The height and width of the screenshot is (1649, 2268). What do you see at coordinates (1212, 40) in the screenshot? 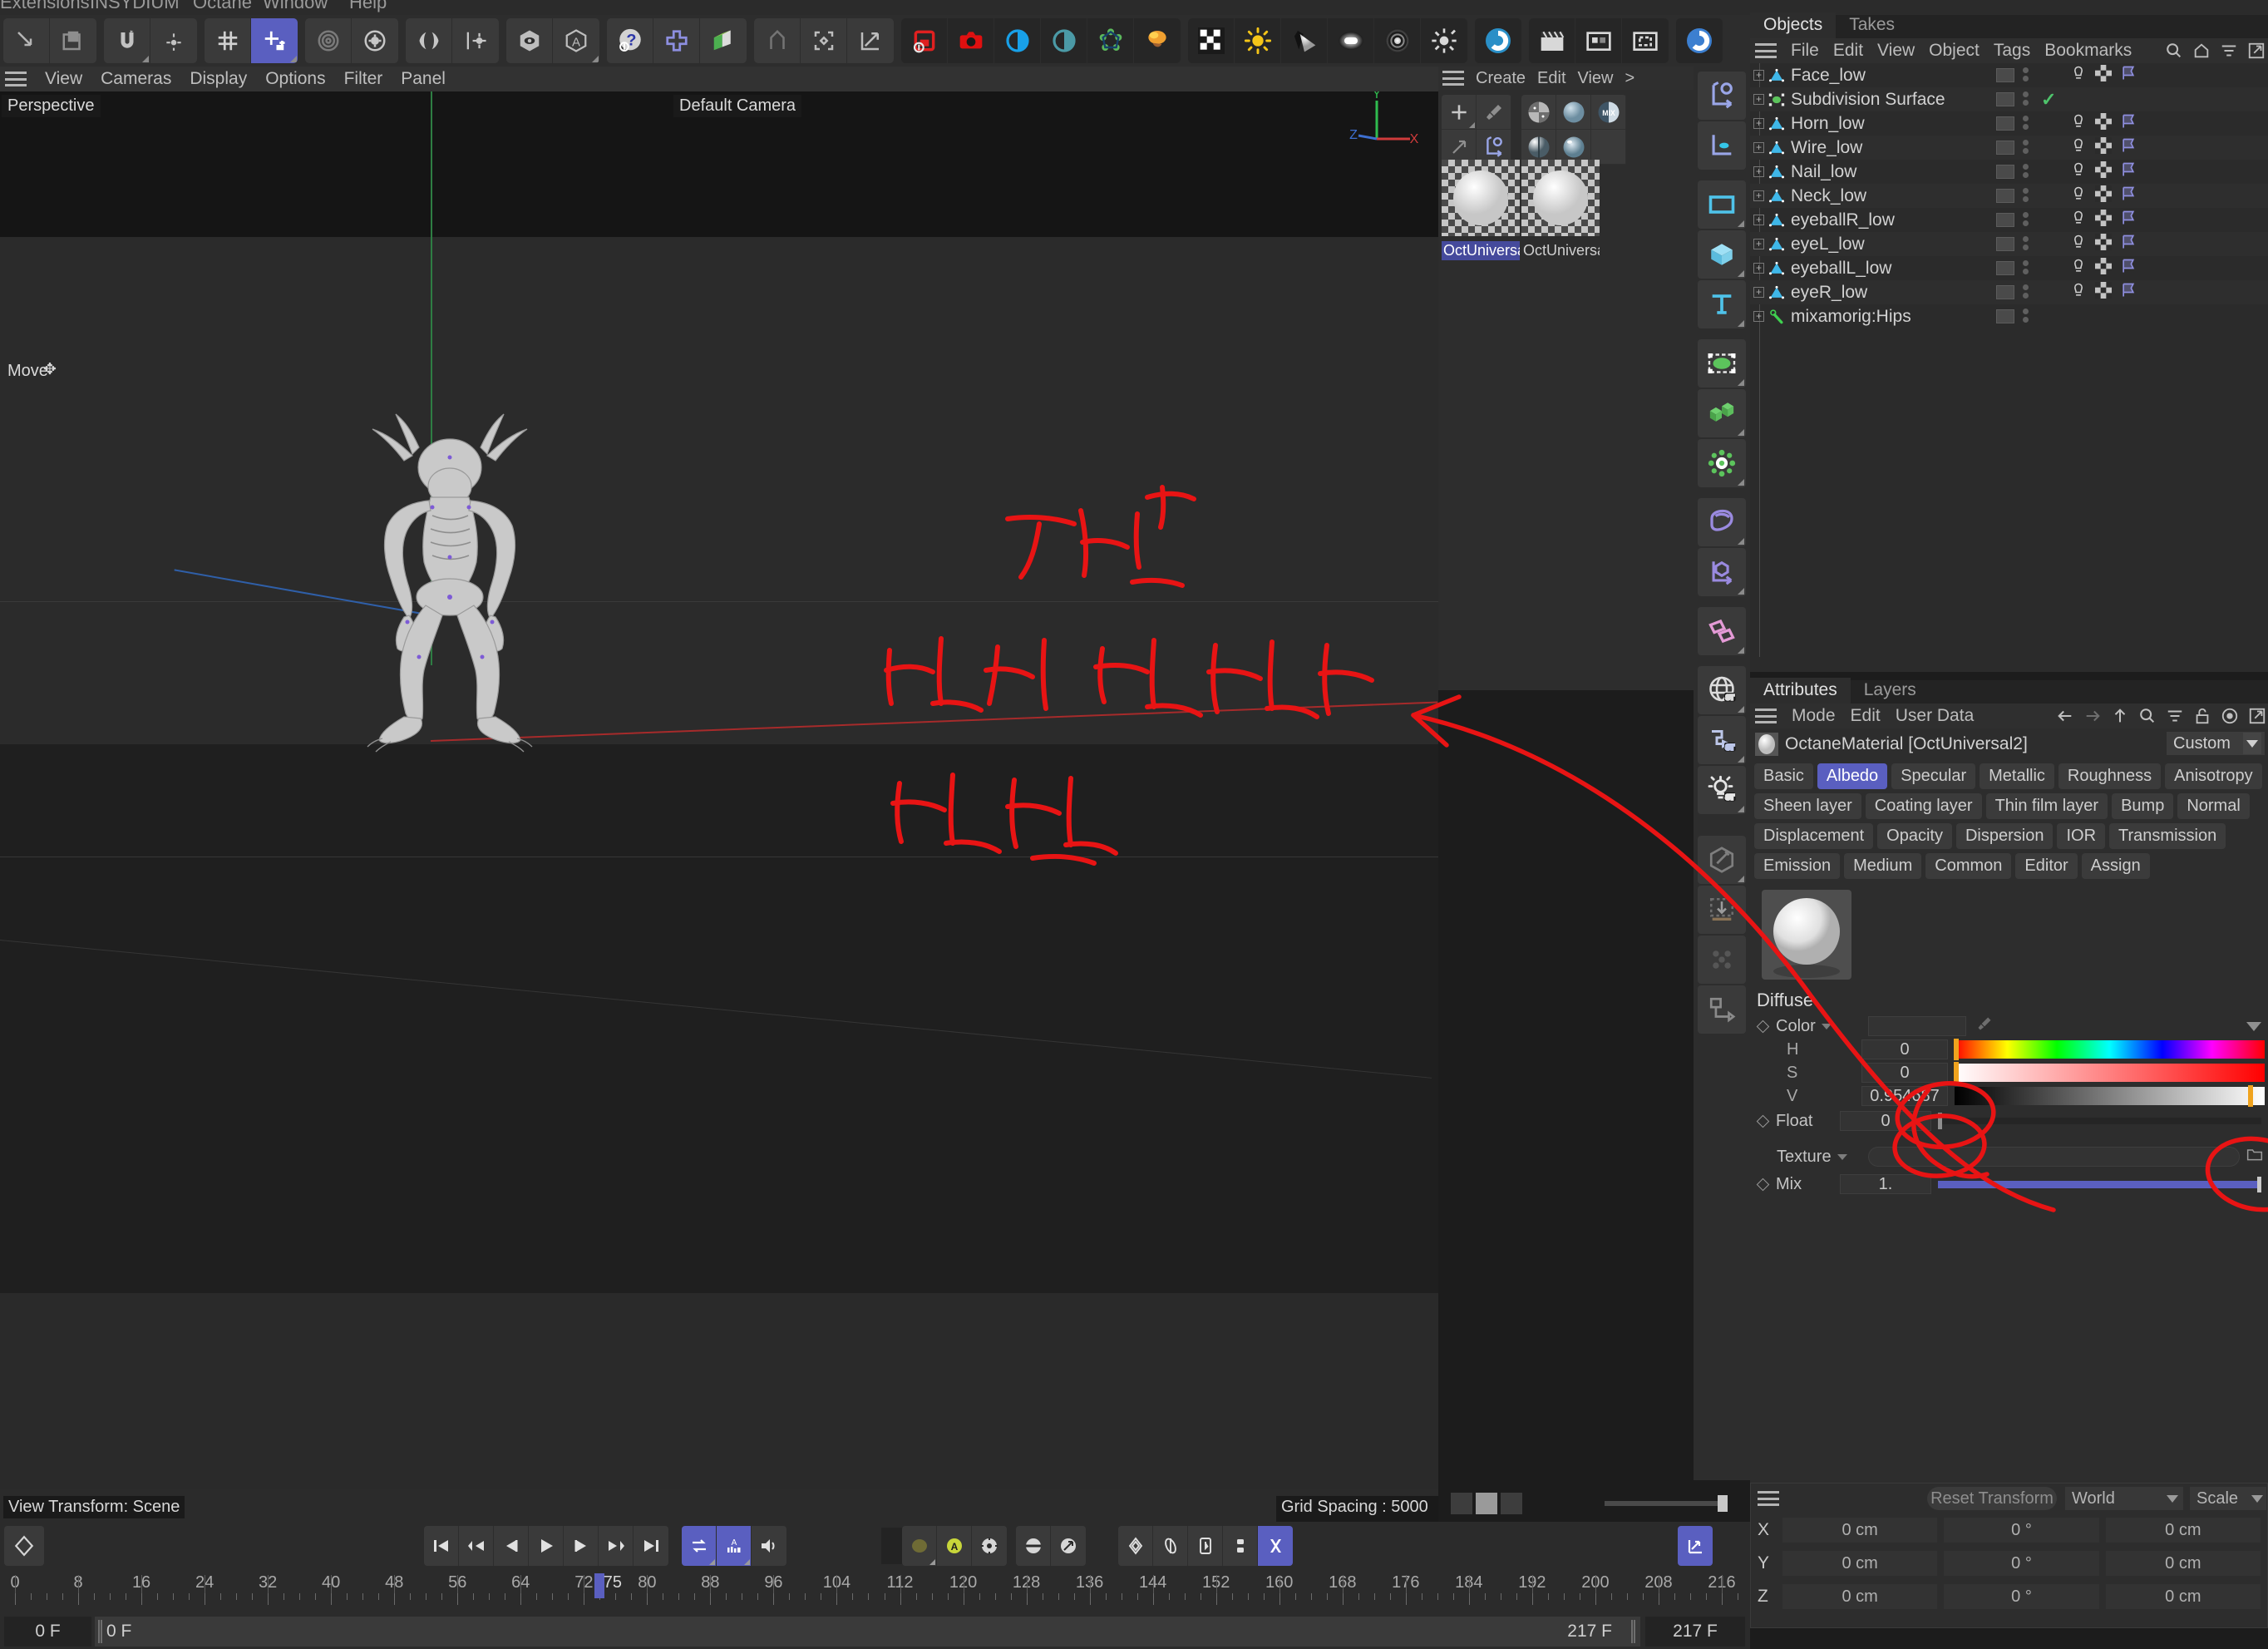
I see `checker-material-icon` at bounding box center [1212, 40].